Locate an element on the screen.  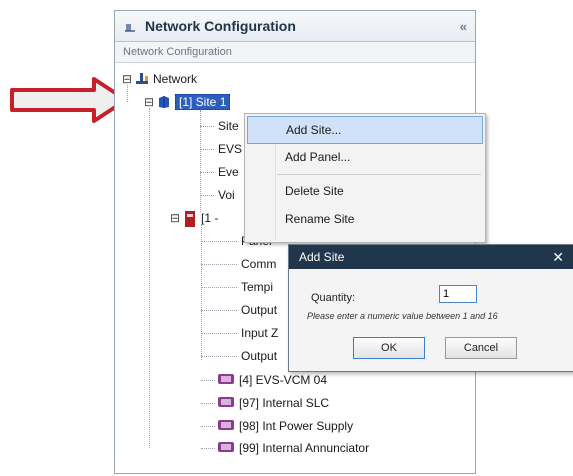
tree-node-label: Input Z is located at coordinates (260, 333).